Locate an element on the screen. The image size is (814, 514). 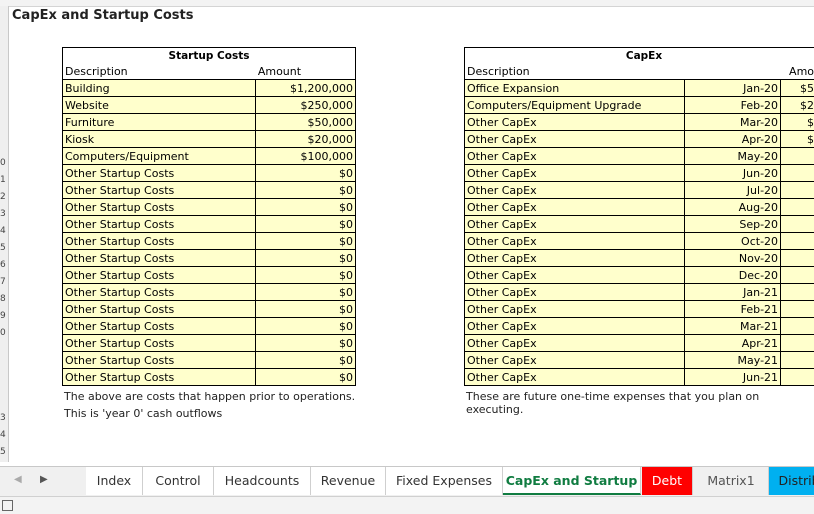
row-number: 7 is located at coordinates (4, 282).